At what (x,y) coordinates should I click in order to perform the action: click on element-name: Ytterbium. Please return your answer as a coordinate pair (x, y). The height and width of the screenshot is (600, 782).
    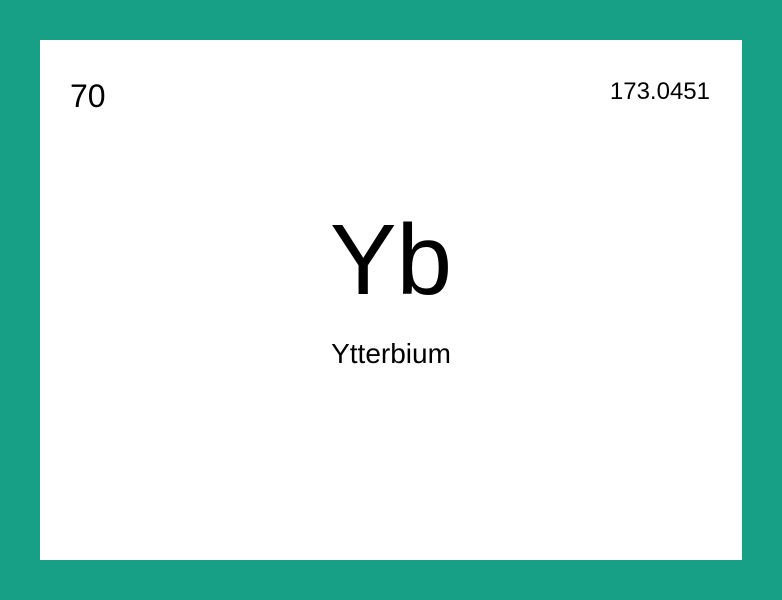
    Looking at the image, I should click on (391, 353).